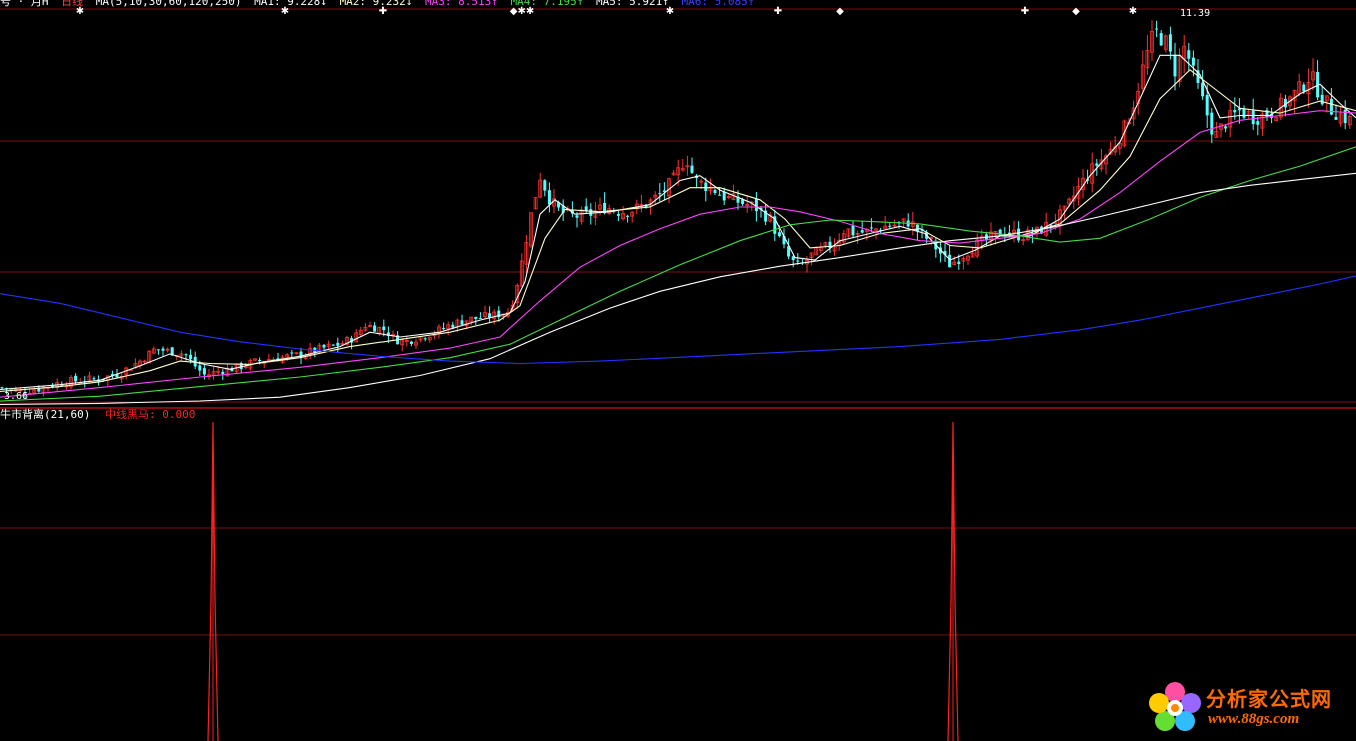 The image size is (1356, 741). I want to click on ma6-value: MA6: 5.085↑, so click(718, 4).